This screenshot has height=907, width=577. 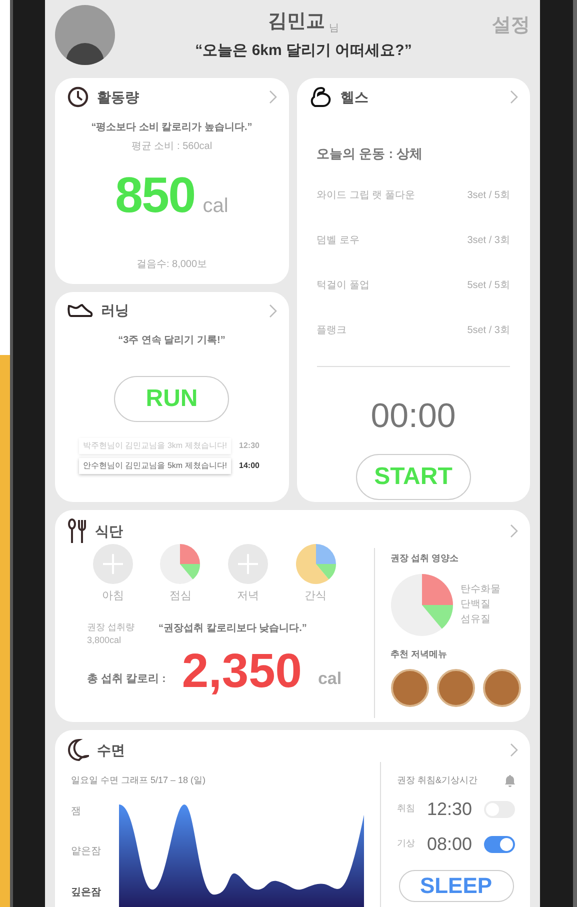 What do you see at coordinates (413, 416) in the screenshot?
I see `workout-timer: 00:00` at bounding box center [413, 416].